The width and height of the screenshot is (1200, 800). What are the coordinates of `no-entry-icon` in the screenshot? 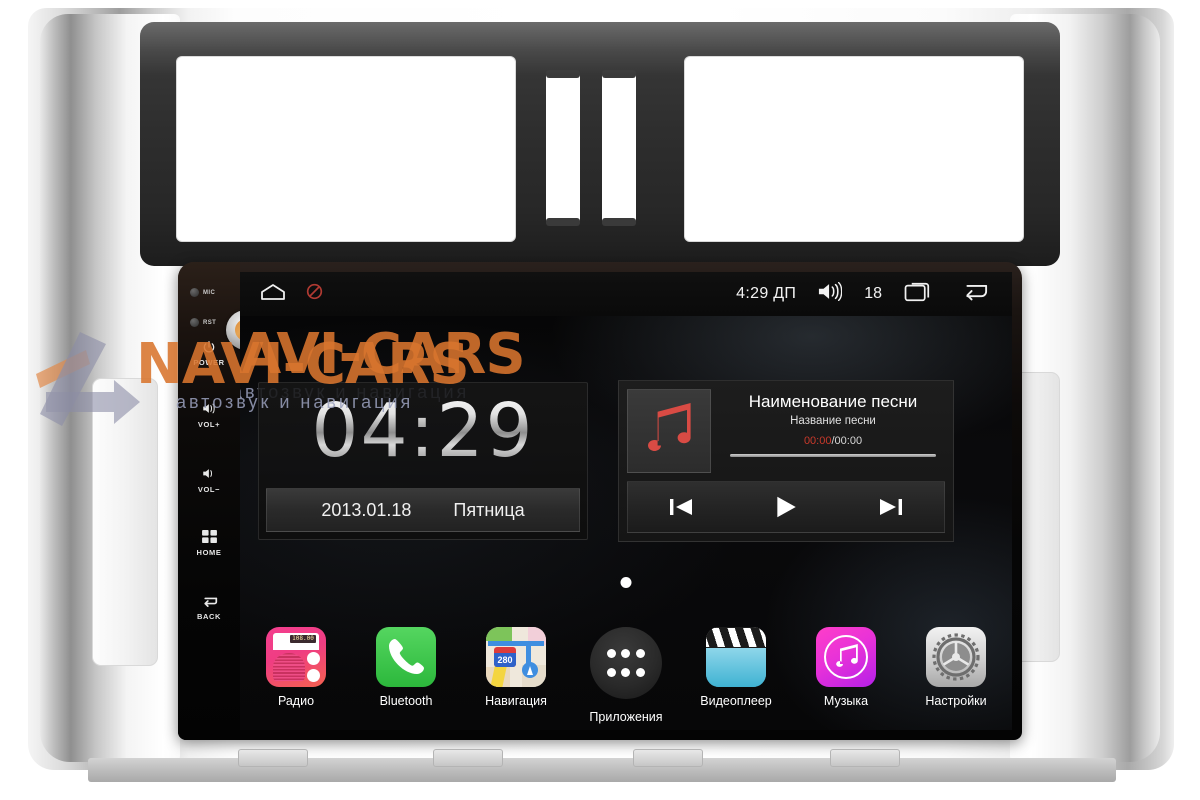 It's located at (314, 294).